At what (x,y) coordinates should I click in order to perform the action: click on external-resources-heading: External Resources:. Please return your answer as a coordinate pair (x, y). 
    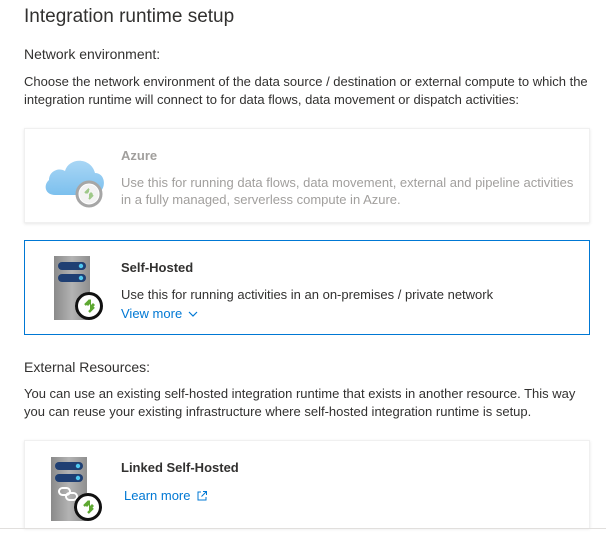
    Looking at the image, I should click on (87, 367).